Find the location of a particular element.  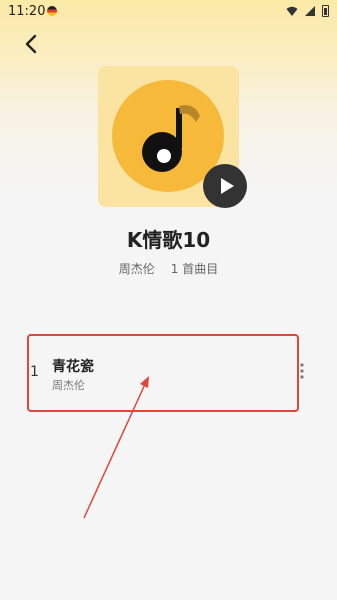

status-time: 11:20 is located at coordinates (27, 11).